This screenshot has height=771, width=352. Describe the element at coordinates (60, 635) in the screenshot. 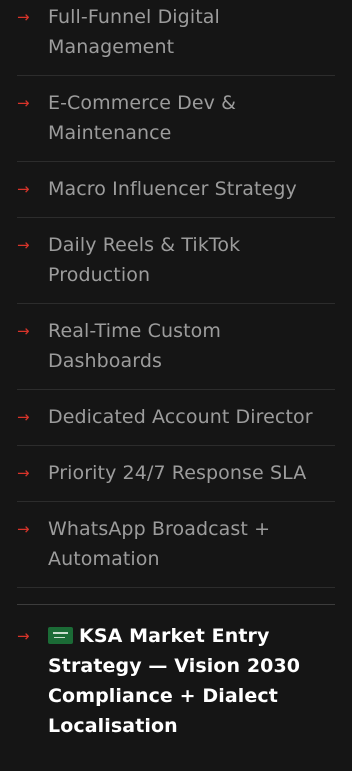

I see `saudi-arabia-flag-icon` at that location.